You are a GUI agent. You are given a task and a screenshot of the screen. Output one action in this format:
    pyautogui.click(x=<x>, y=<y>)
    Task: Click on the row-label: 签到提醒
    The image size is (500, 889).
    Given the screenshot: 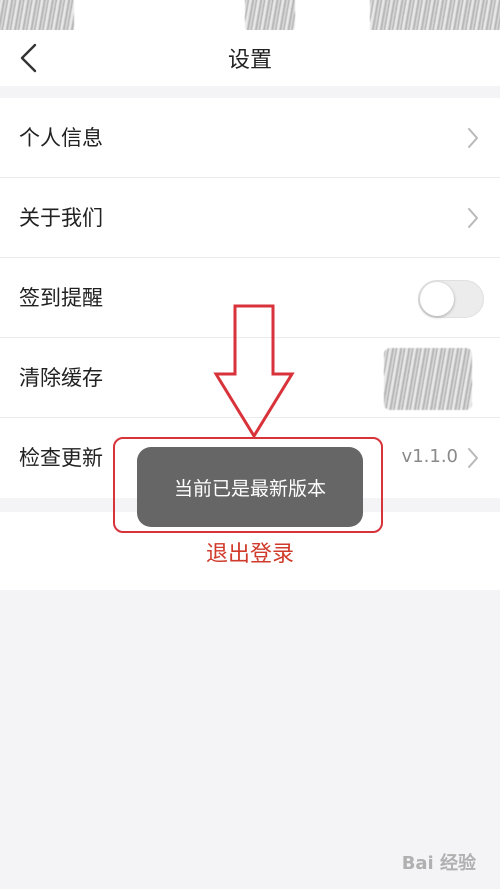 What is the action you would take?
    pyautogui.click(x=61, y=298)
    